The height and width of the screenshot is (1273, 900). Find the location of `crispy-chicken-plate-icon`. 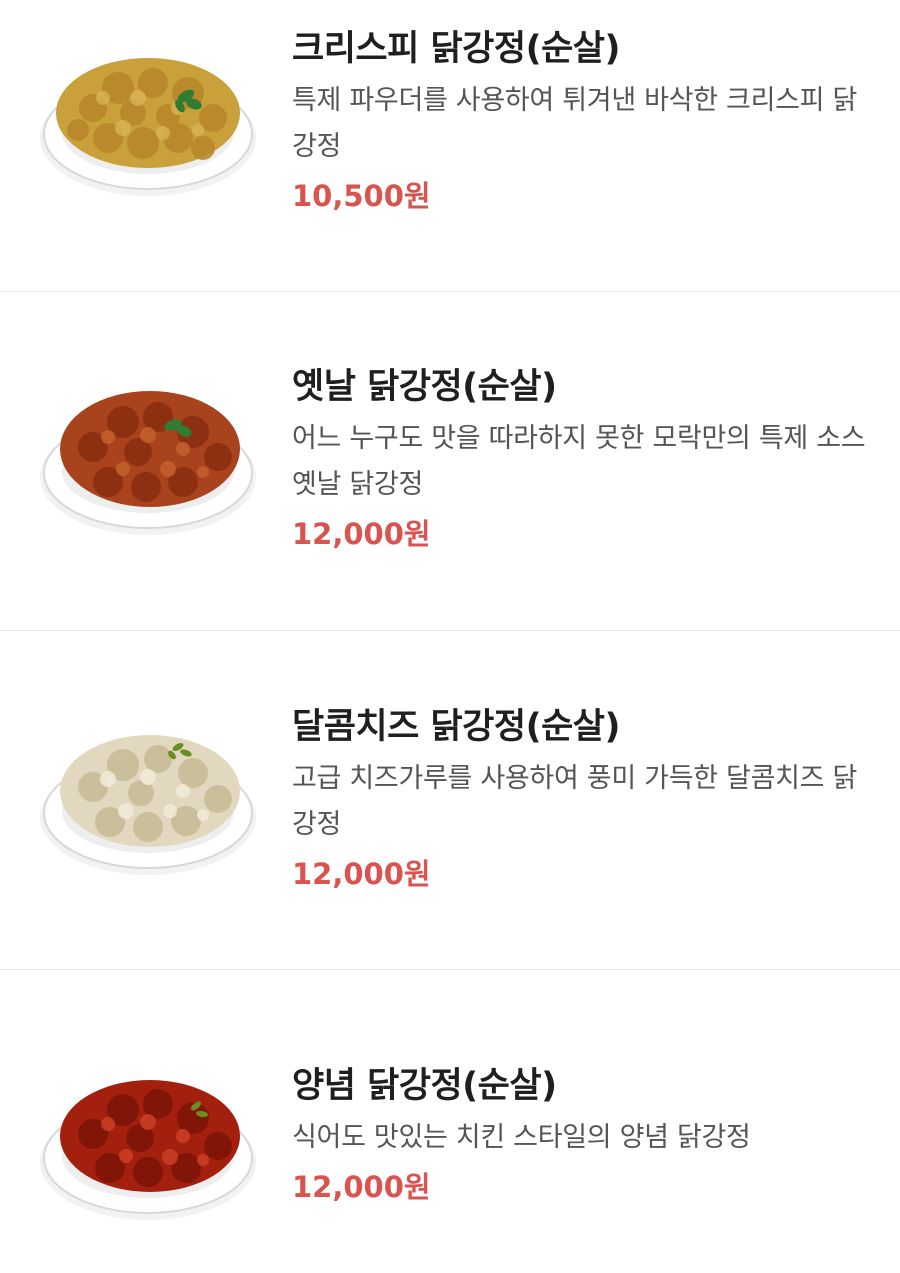

crispy-chicken-plate-icon is located at coordinates (148, 118).